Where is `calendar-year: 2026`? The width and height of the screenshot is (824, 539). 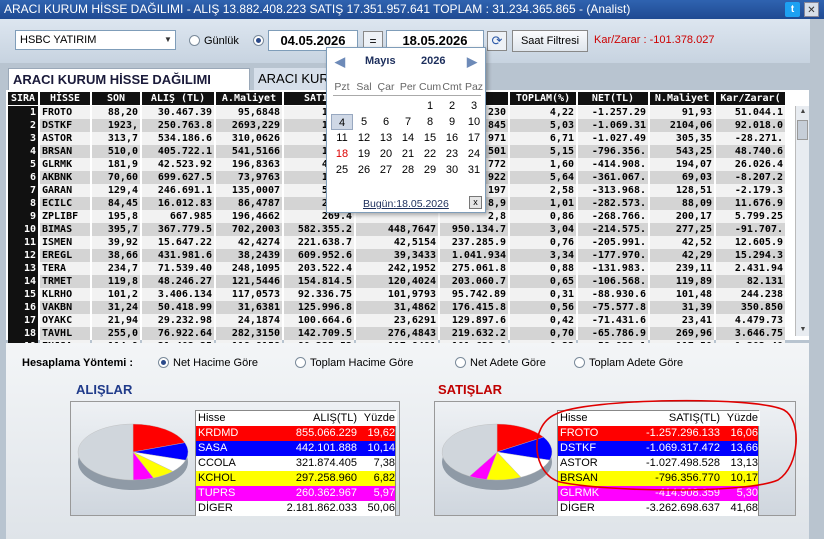 calendar-year: 2026 is located at coordinates (433, 61).